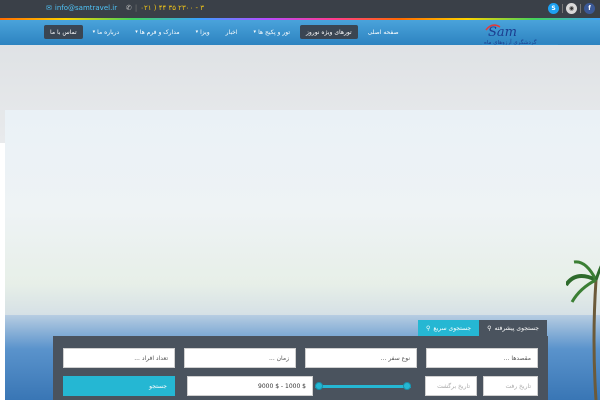  I want to click on rss-icon: ◉, so click(571, 8).